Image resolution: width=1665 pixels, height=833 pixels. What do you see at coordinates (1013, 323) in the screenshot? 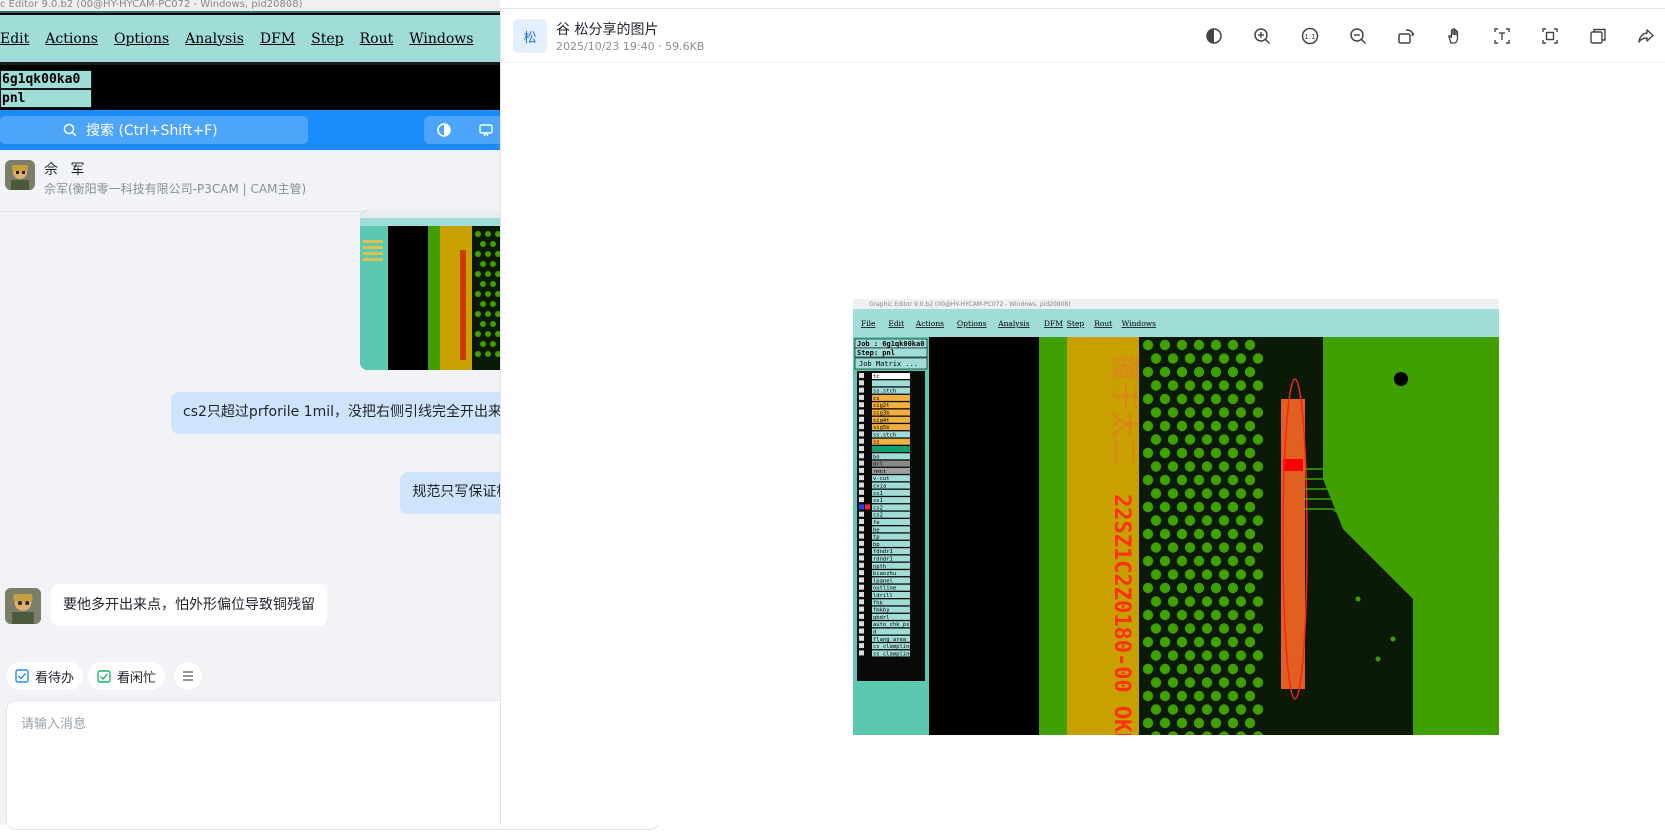
I see `preview-menu-item: Analysis` at bounding box center [1013, 323].